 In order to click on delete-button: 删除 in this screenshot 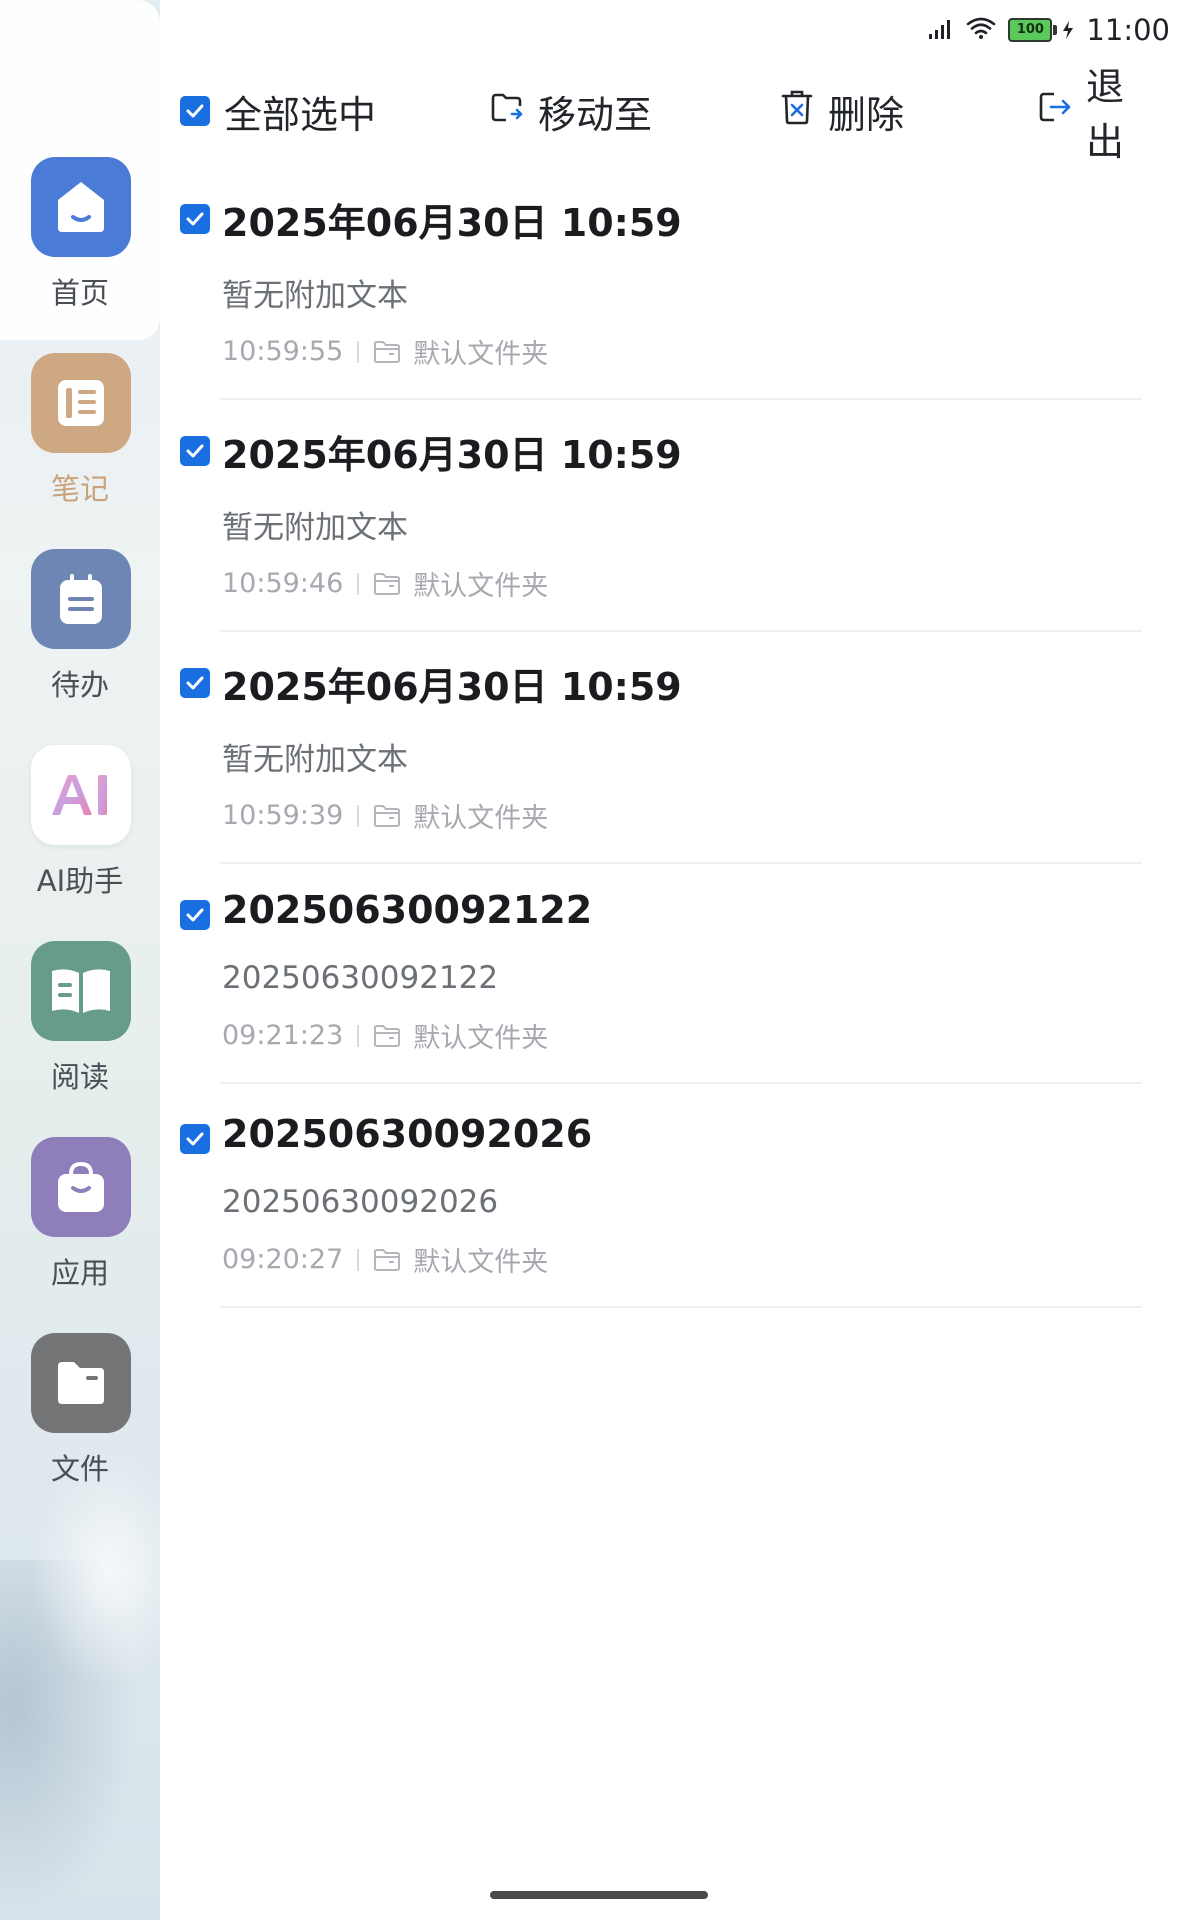, I will do `click(842, 111)`.